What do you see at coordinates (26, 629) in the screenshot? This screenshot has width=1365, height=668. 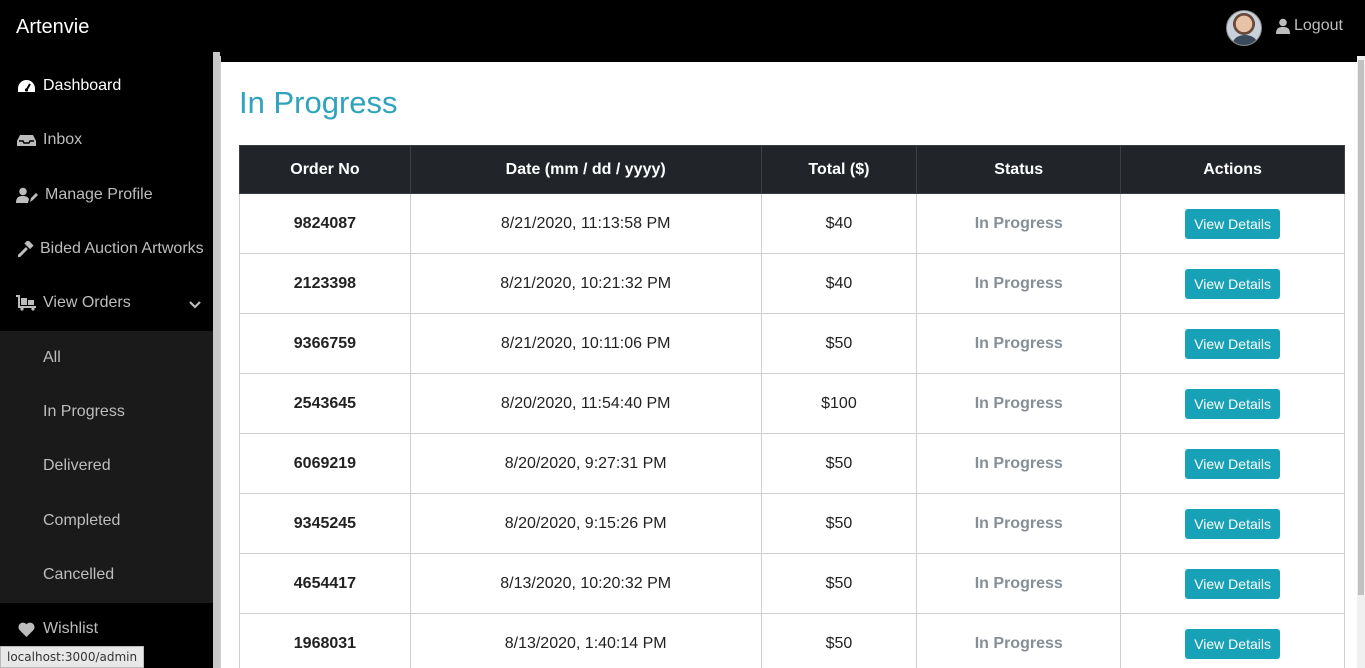 I see `heart-icon` at bounding box center [26, 629].